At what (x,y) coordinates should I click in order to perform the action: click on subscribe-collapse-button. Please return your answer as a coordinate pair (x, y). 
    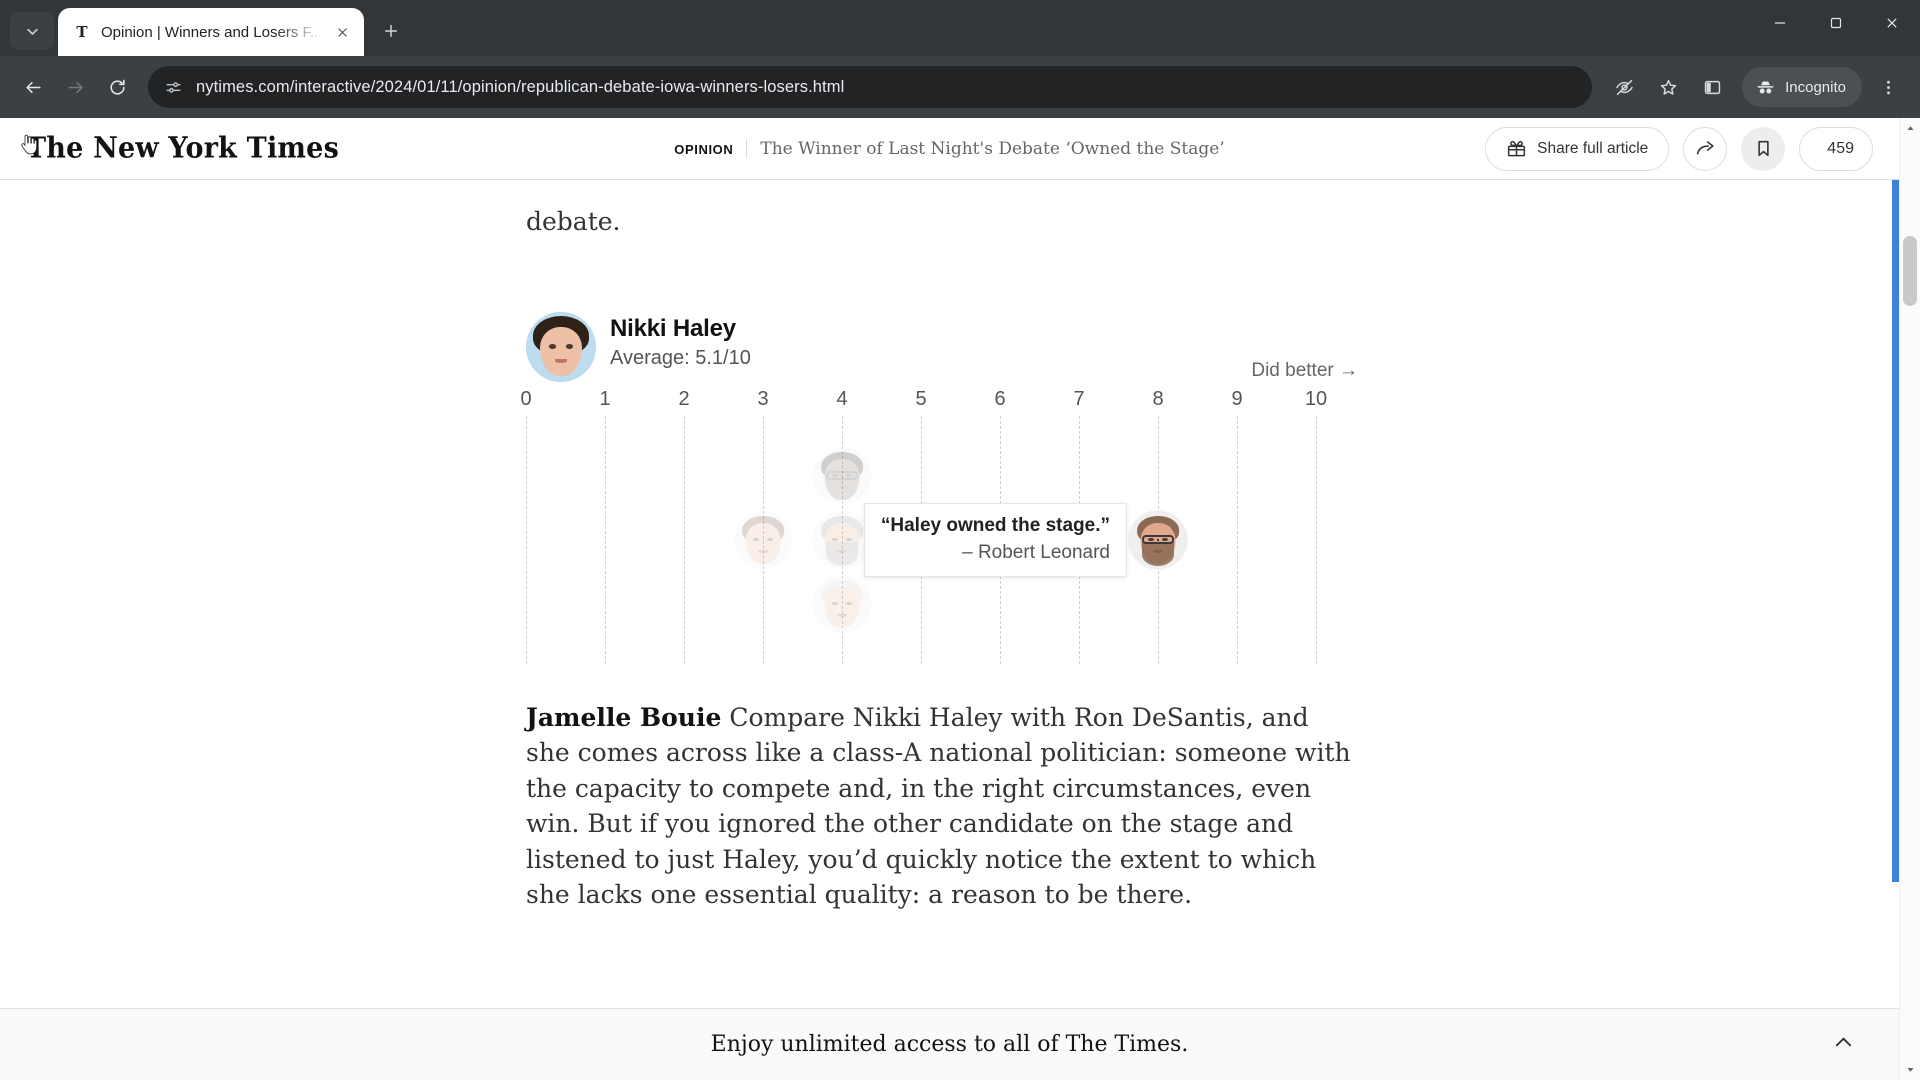
    Looking at the image, I should click on (1843, 1045).